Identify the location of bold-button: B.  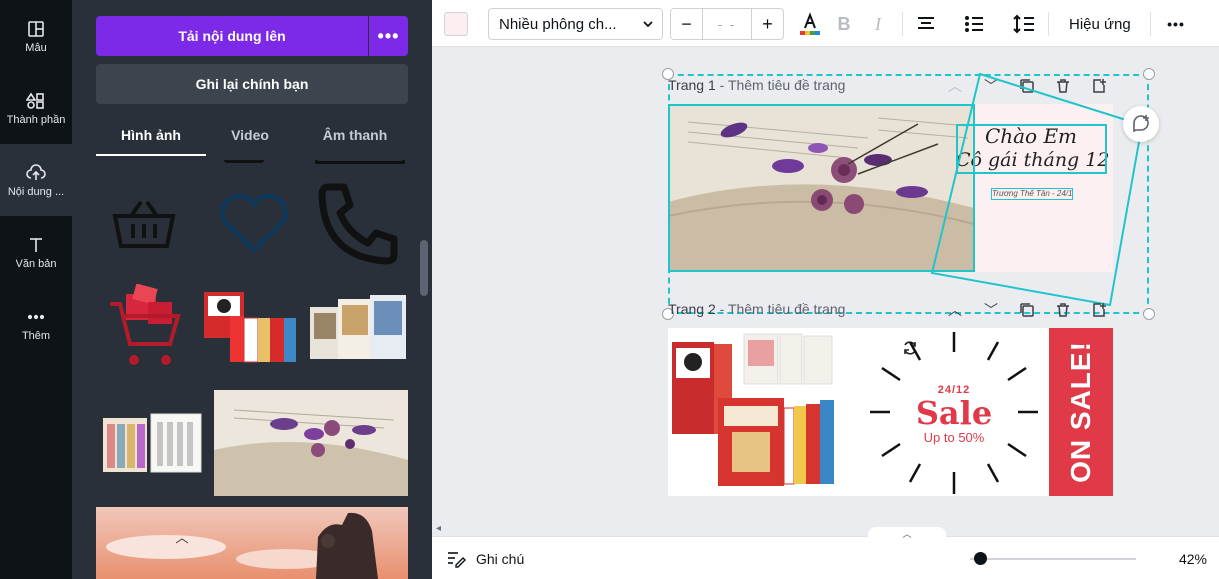
(844, 24).